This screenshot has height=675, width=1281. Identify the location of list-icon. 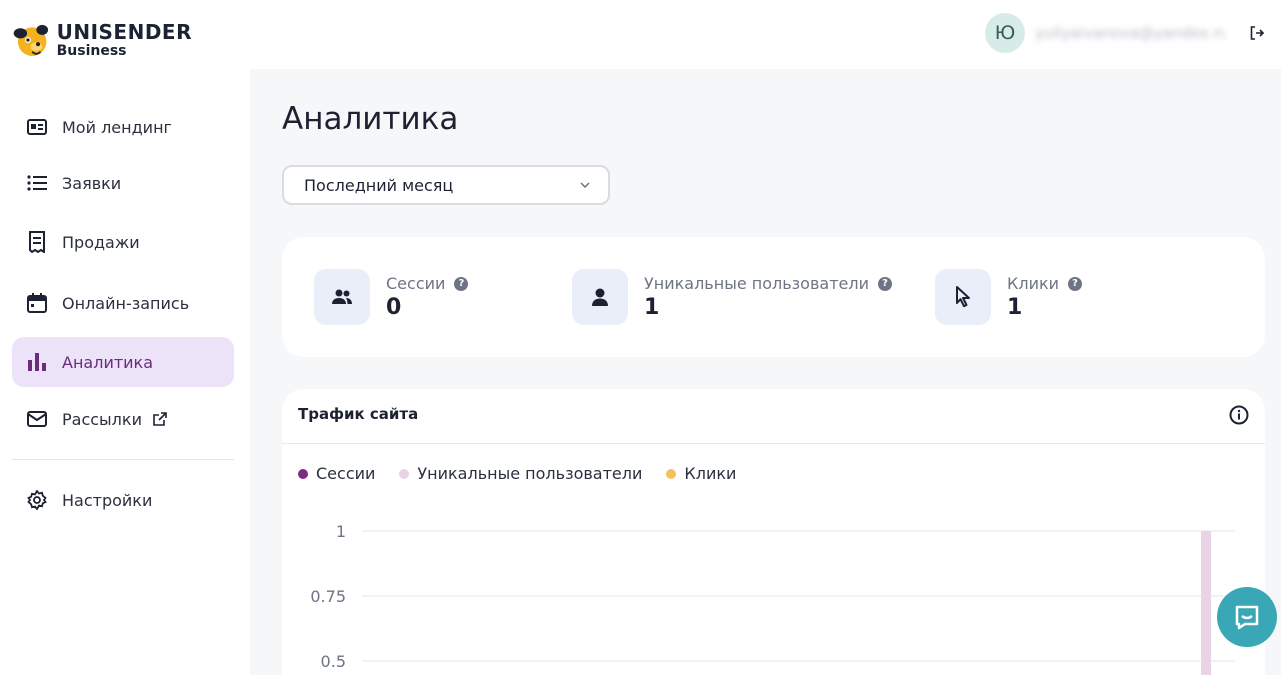
(37, 183).